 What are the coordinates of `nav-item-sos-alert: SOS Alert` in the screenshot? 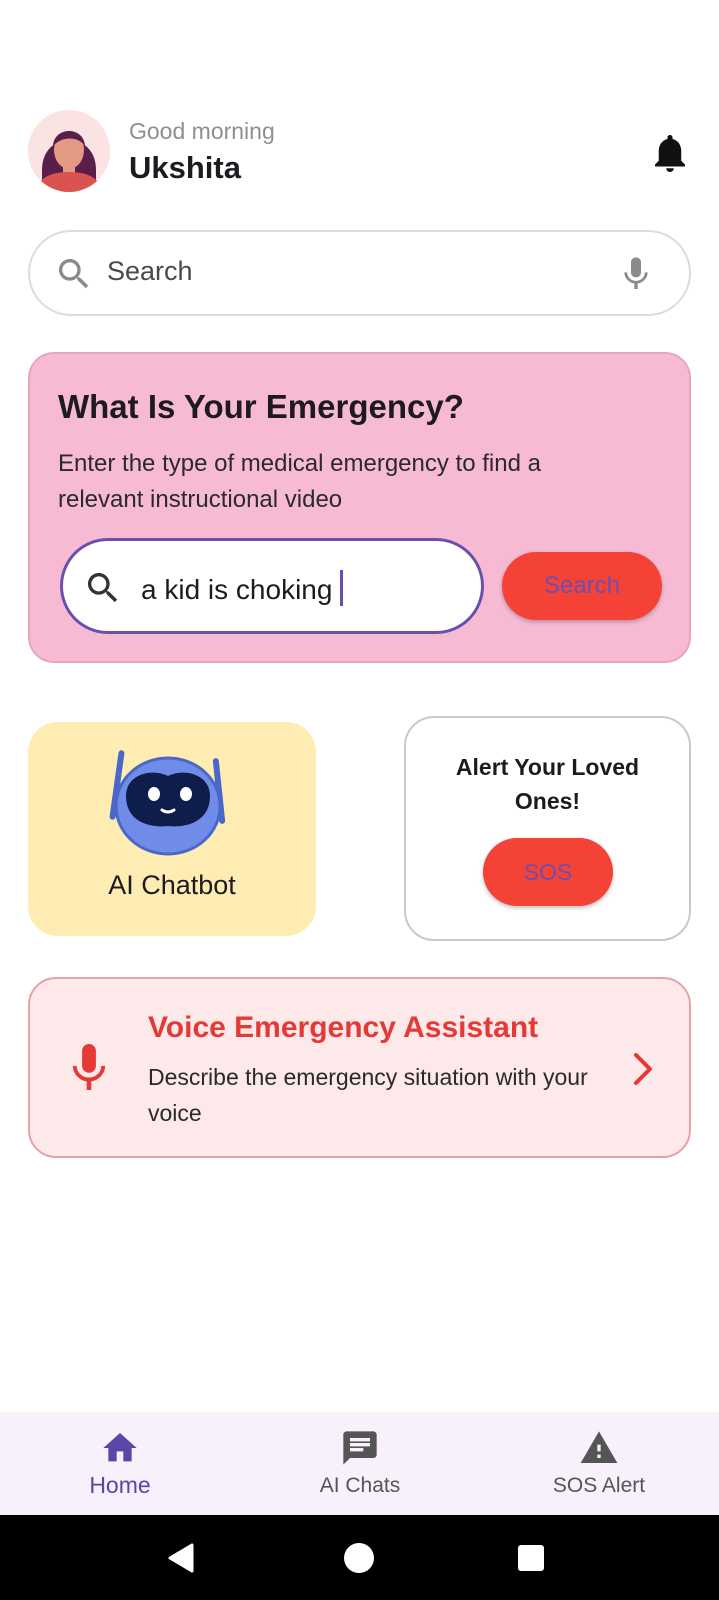 It's located at (599, 1463).